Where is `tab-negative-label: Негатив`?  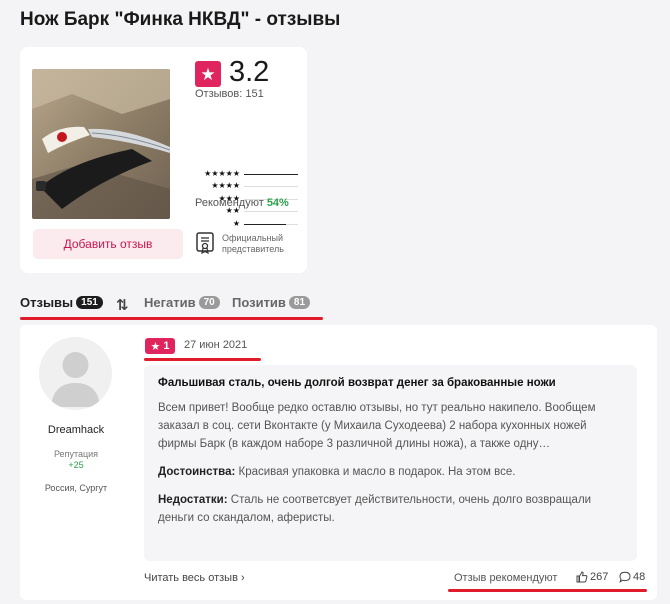
tab-negative-label: Негатив is located at coordinates (170, 302).